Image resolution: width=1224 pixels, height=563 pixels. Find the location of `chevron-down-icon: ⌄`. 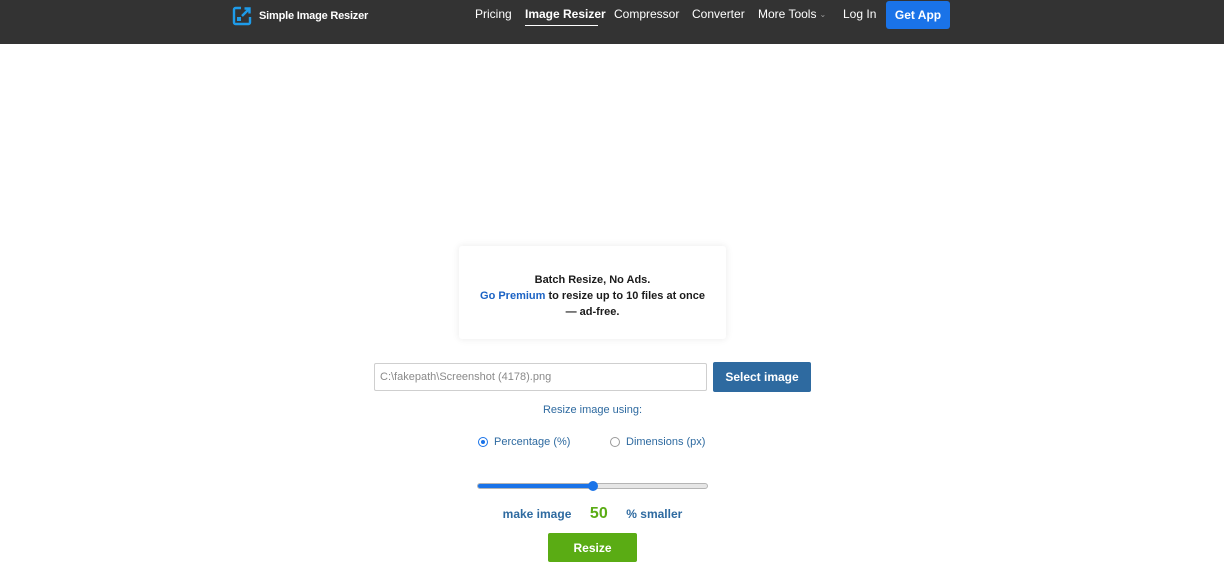

chevron-down-icon: ⌄ is located at coordinates (823, 14).